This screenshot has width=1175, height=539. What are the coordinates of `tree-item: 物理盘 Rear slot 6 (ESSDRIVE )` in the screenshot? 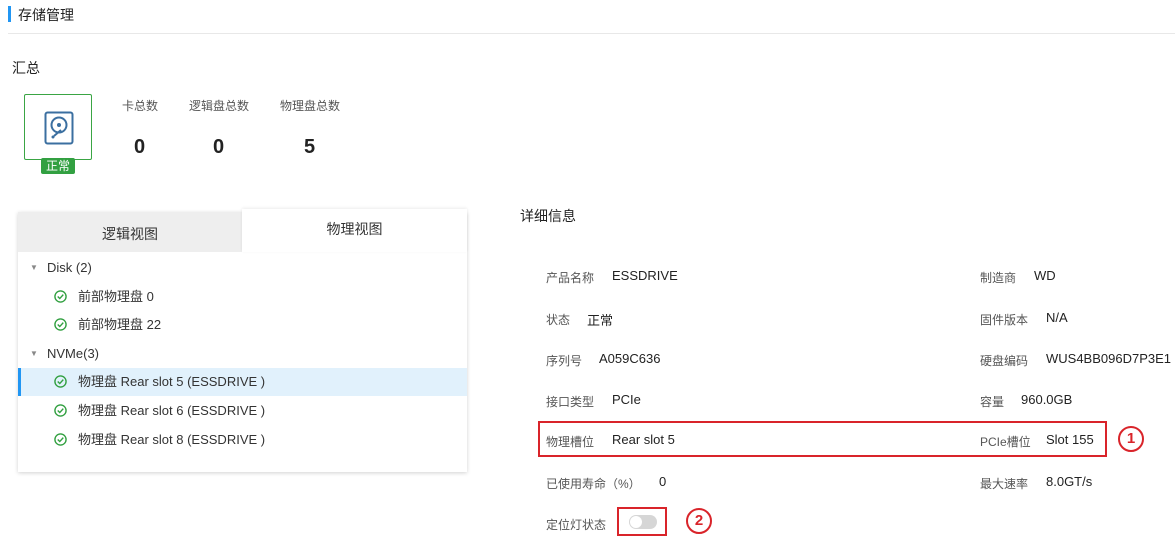 It's located at (242, 411).